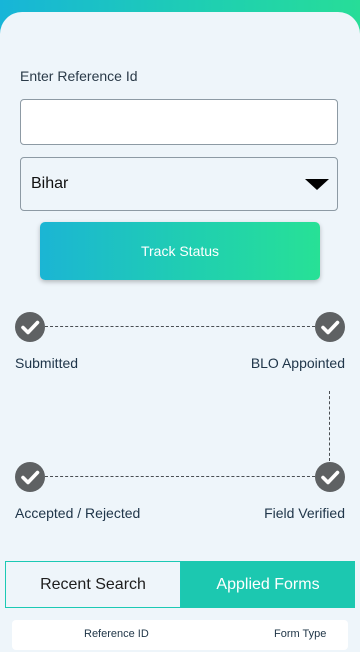 This screenshot has width=360, height=652. Describe the element at coordinates (50, 183) in the screenshot. I see `state-select-value: Bihar` at that location.